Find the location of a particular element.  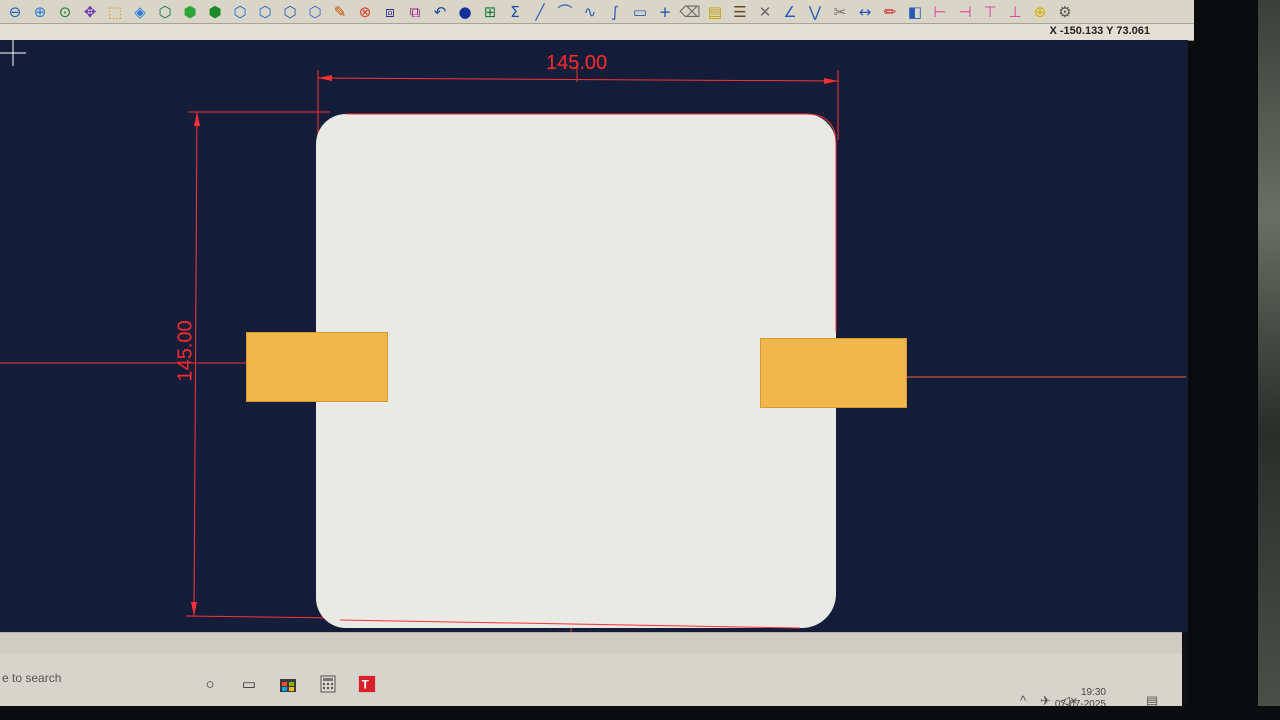

status-strip: X -150.133 Y 73.061 is located at coordinates (597, 32).